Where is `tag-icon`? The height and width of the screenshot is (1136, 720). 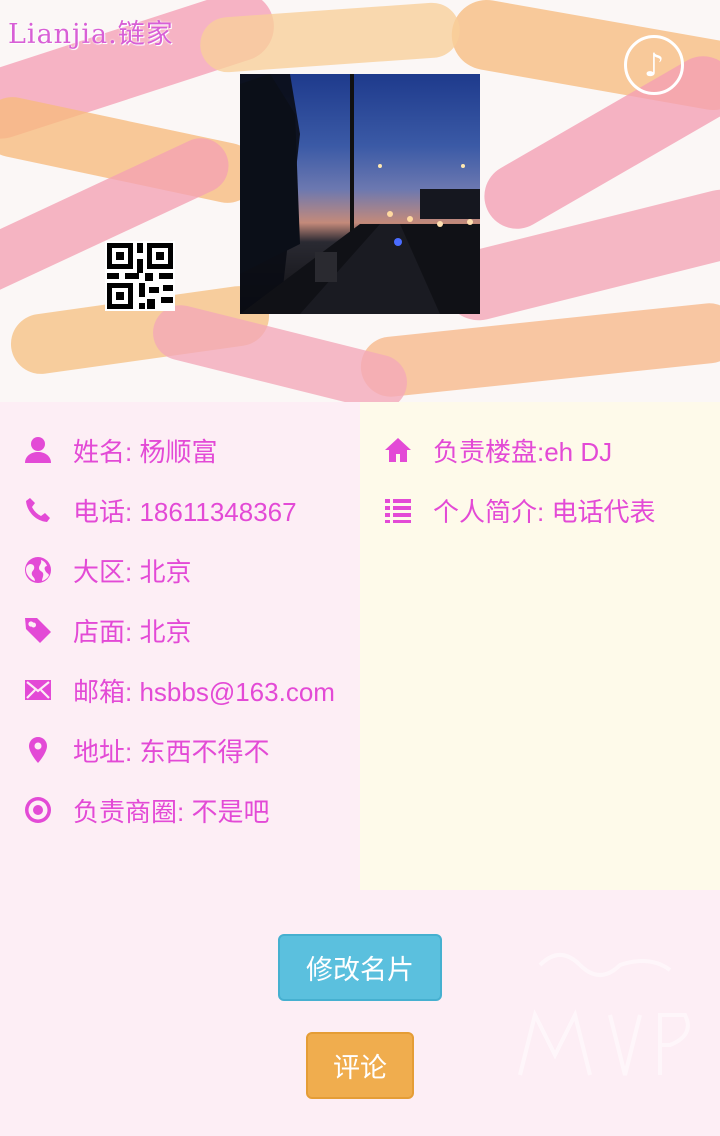
tag-icon is located at coordinates (38, 630).